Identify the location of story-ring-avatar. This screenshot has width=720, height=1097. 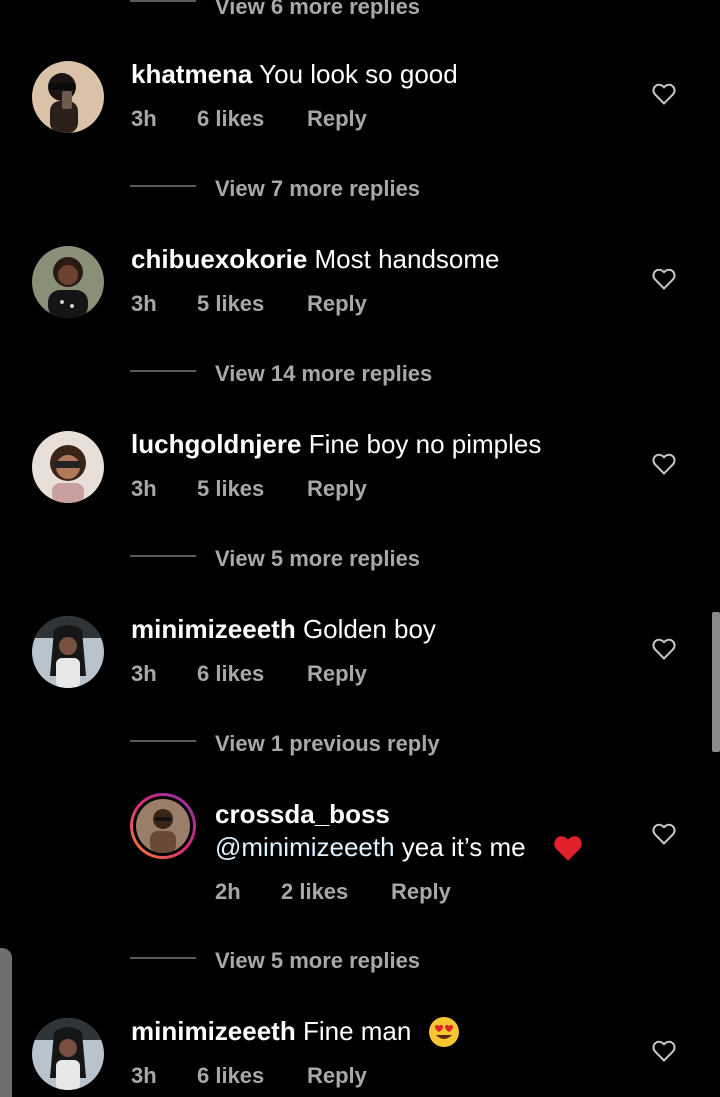
(163, 826).